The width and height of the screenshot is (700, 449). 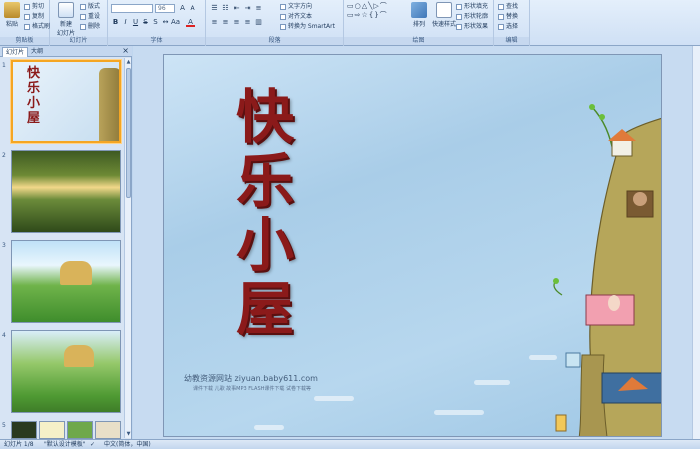 What do you see at coordinates (350, 444) in the screenshot?
I see `status-bar: 幻灯片 1/8 "默认设计模板" ✓ 中文(简体，中国)` at bounding box center [350, 444].